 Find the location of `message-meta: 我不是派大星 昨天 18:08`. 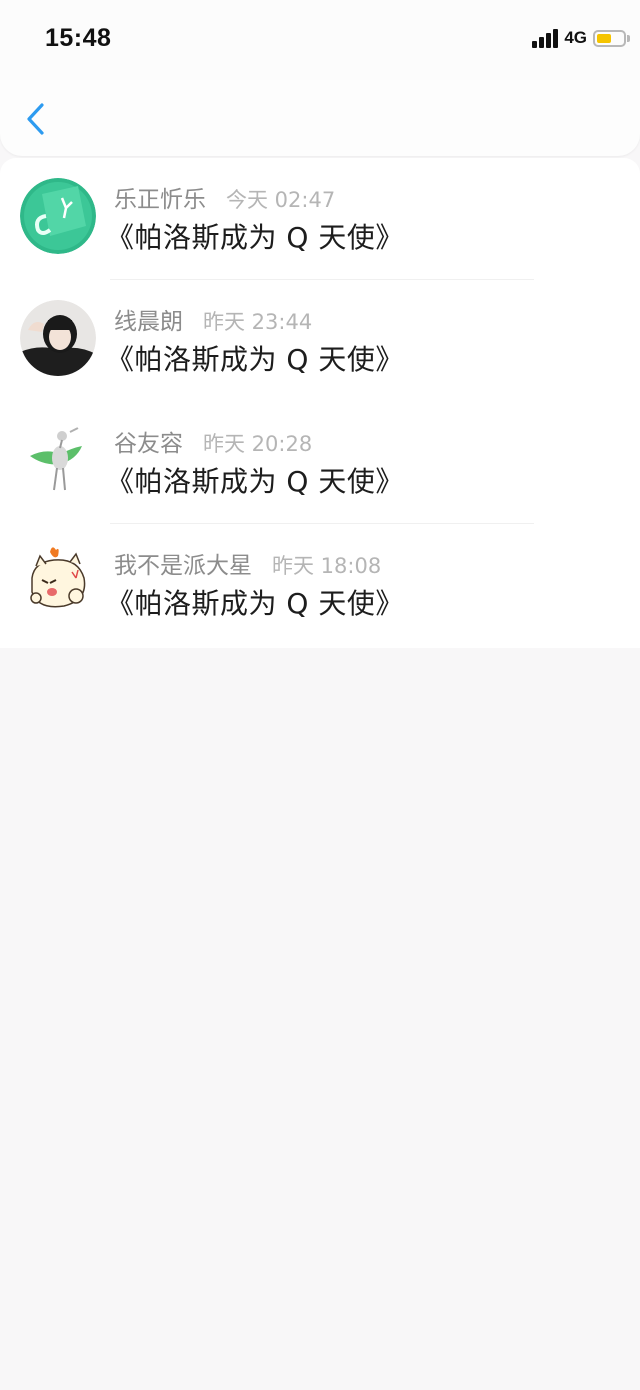

message-meta: 我不是派大星 昨天 18:08 is located at coordinates (247, 563).